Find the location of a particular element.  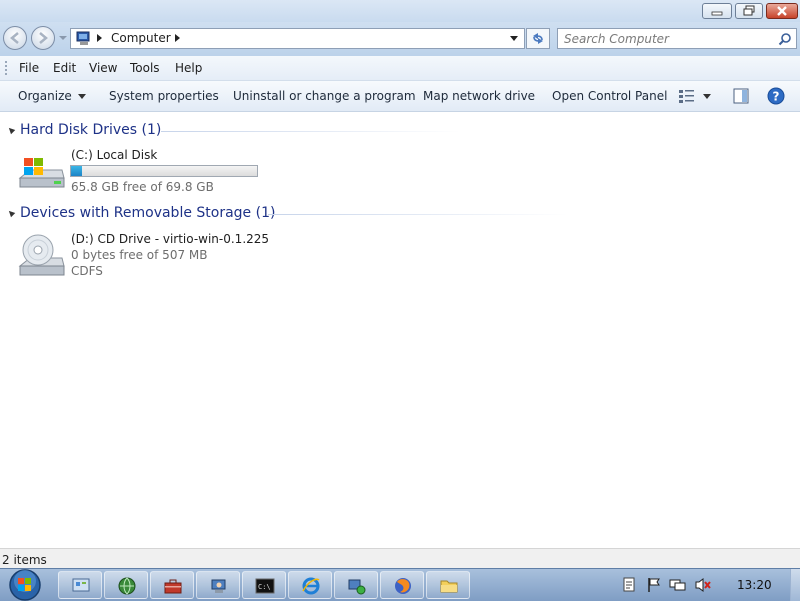

svg-text: C:\ is located at coordinates (264, 587).